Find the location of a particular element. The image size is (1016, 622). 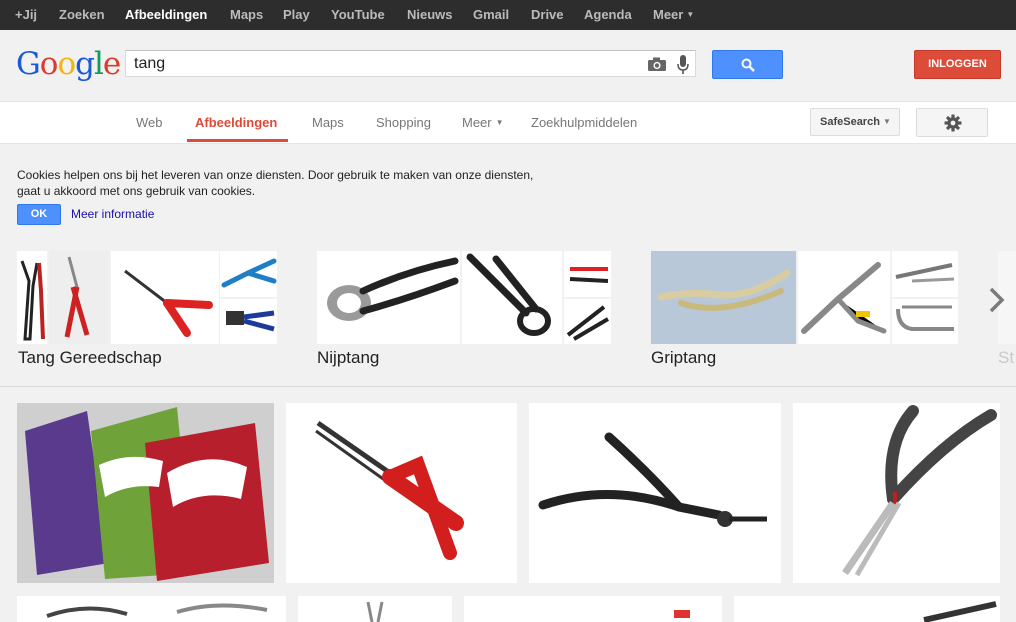

camera-icon is located at coordinates (657, 64).